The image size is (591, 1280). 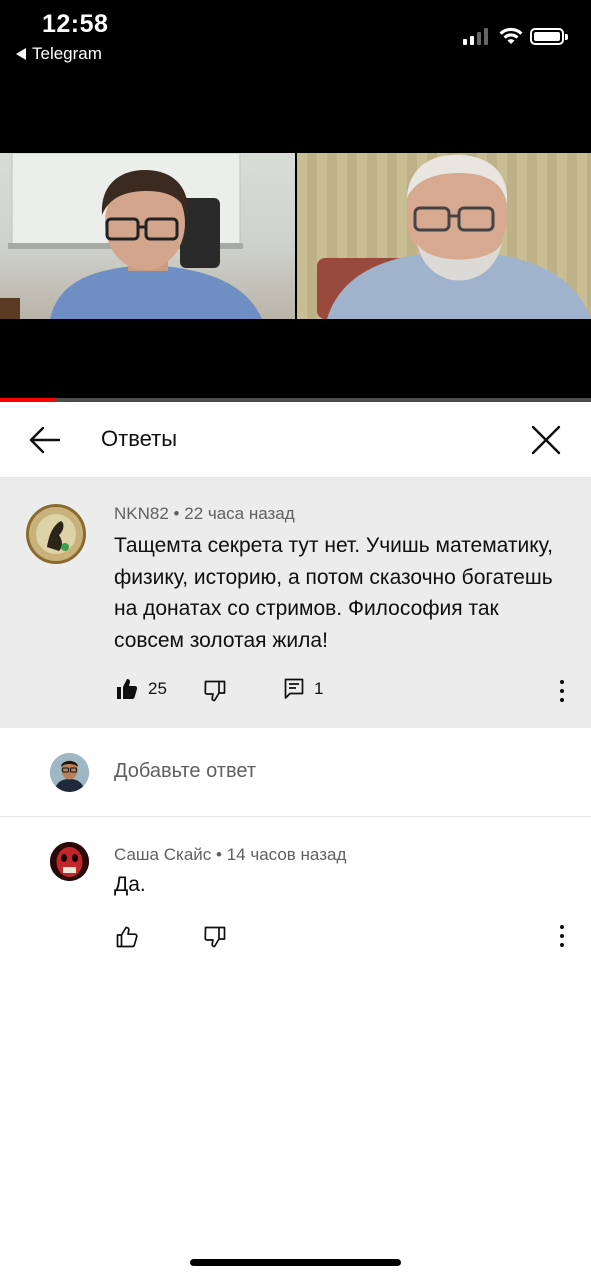 I want to click on like-count: 25, so click(x=157, y=688).